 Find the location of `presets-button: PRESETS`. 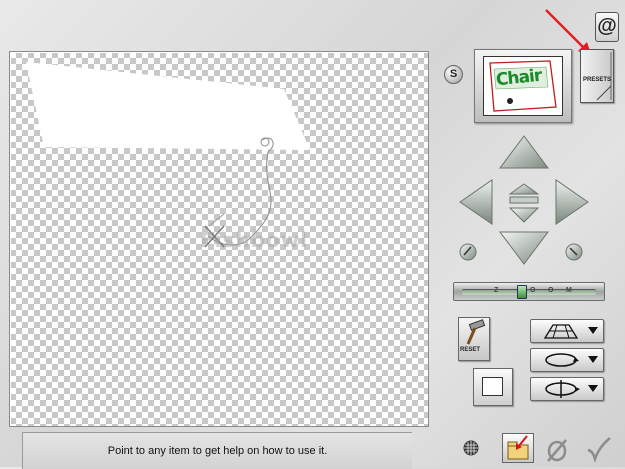

presets-button: PRESETS is located at coordinates (597, 76).